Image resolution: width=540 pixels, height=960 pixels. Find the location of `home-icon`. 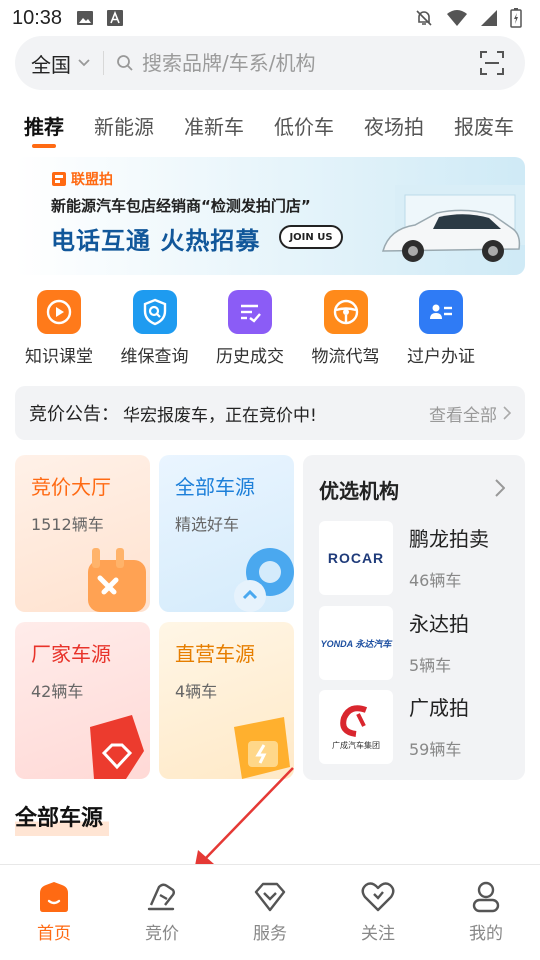

home-icon is located at coordinates (54, 897).